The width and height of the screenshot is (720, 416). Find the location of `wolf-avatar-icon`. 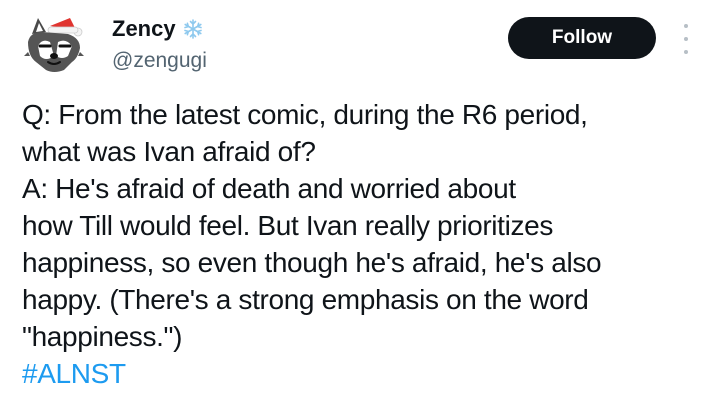

wolf-avatar-icon is located at coordinates (54, 46).